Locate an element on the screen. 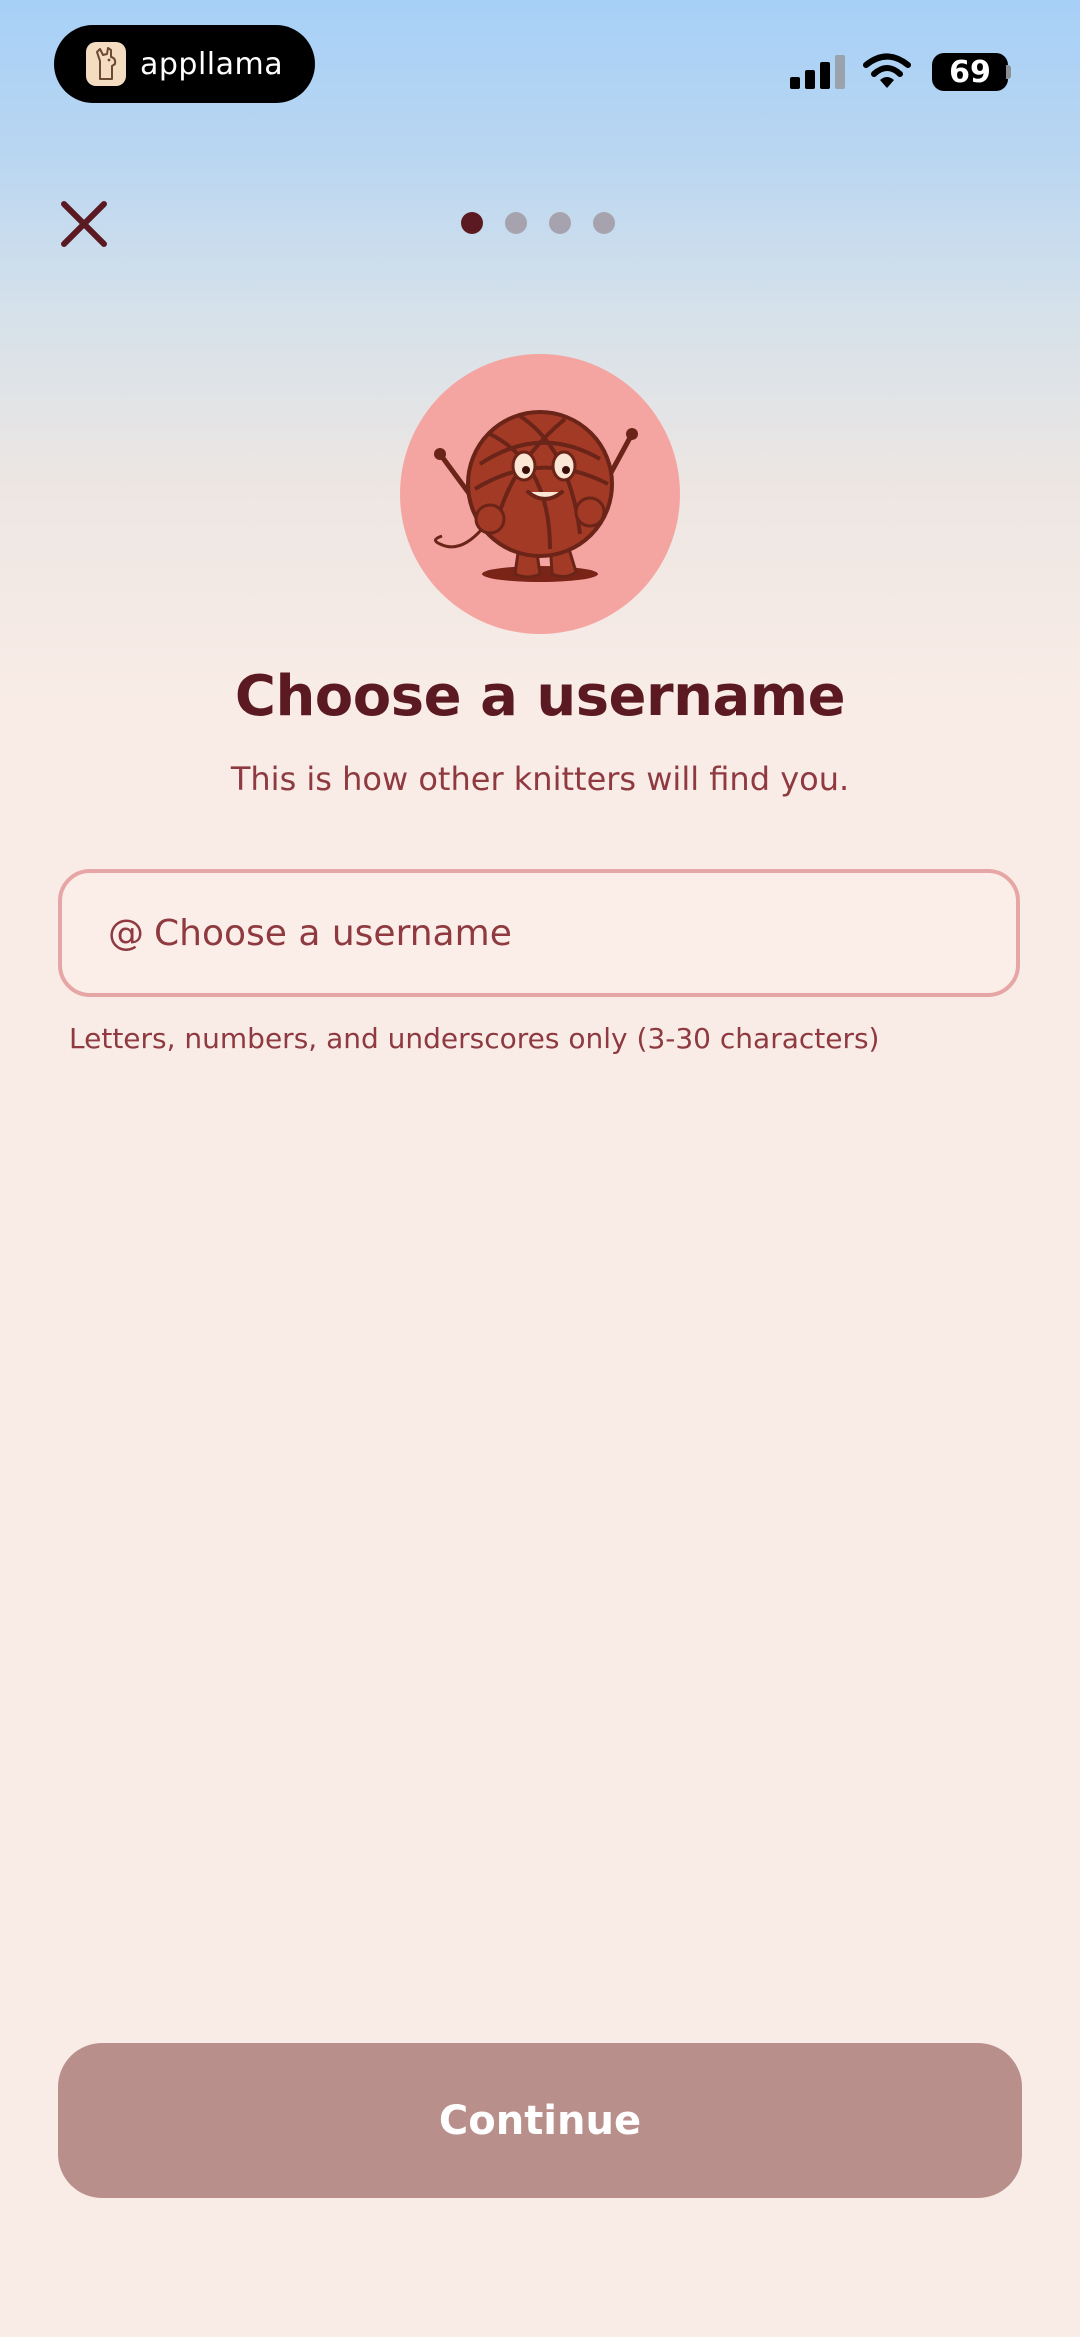 The width and height of the screenshot is (1080, 2337). llama-logo-icon is located at coordinates (106, 64).